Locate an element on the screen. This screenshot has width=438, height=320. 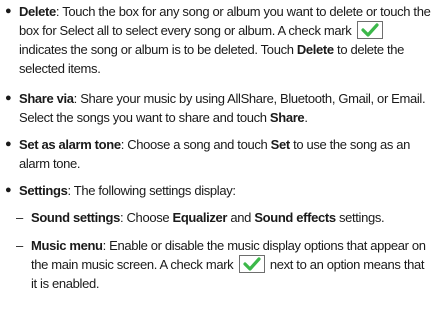
term-share-via: Share via is located at coordinates (46, 98).